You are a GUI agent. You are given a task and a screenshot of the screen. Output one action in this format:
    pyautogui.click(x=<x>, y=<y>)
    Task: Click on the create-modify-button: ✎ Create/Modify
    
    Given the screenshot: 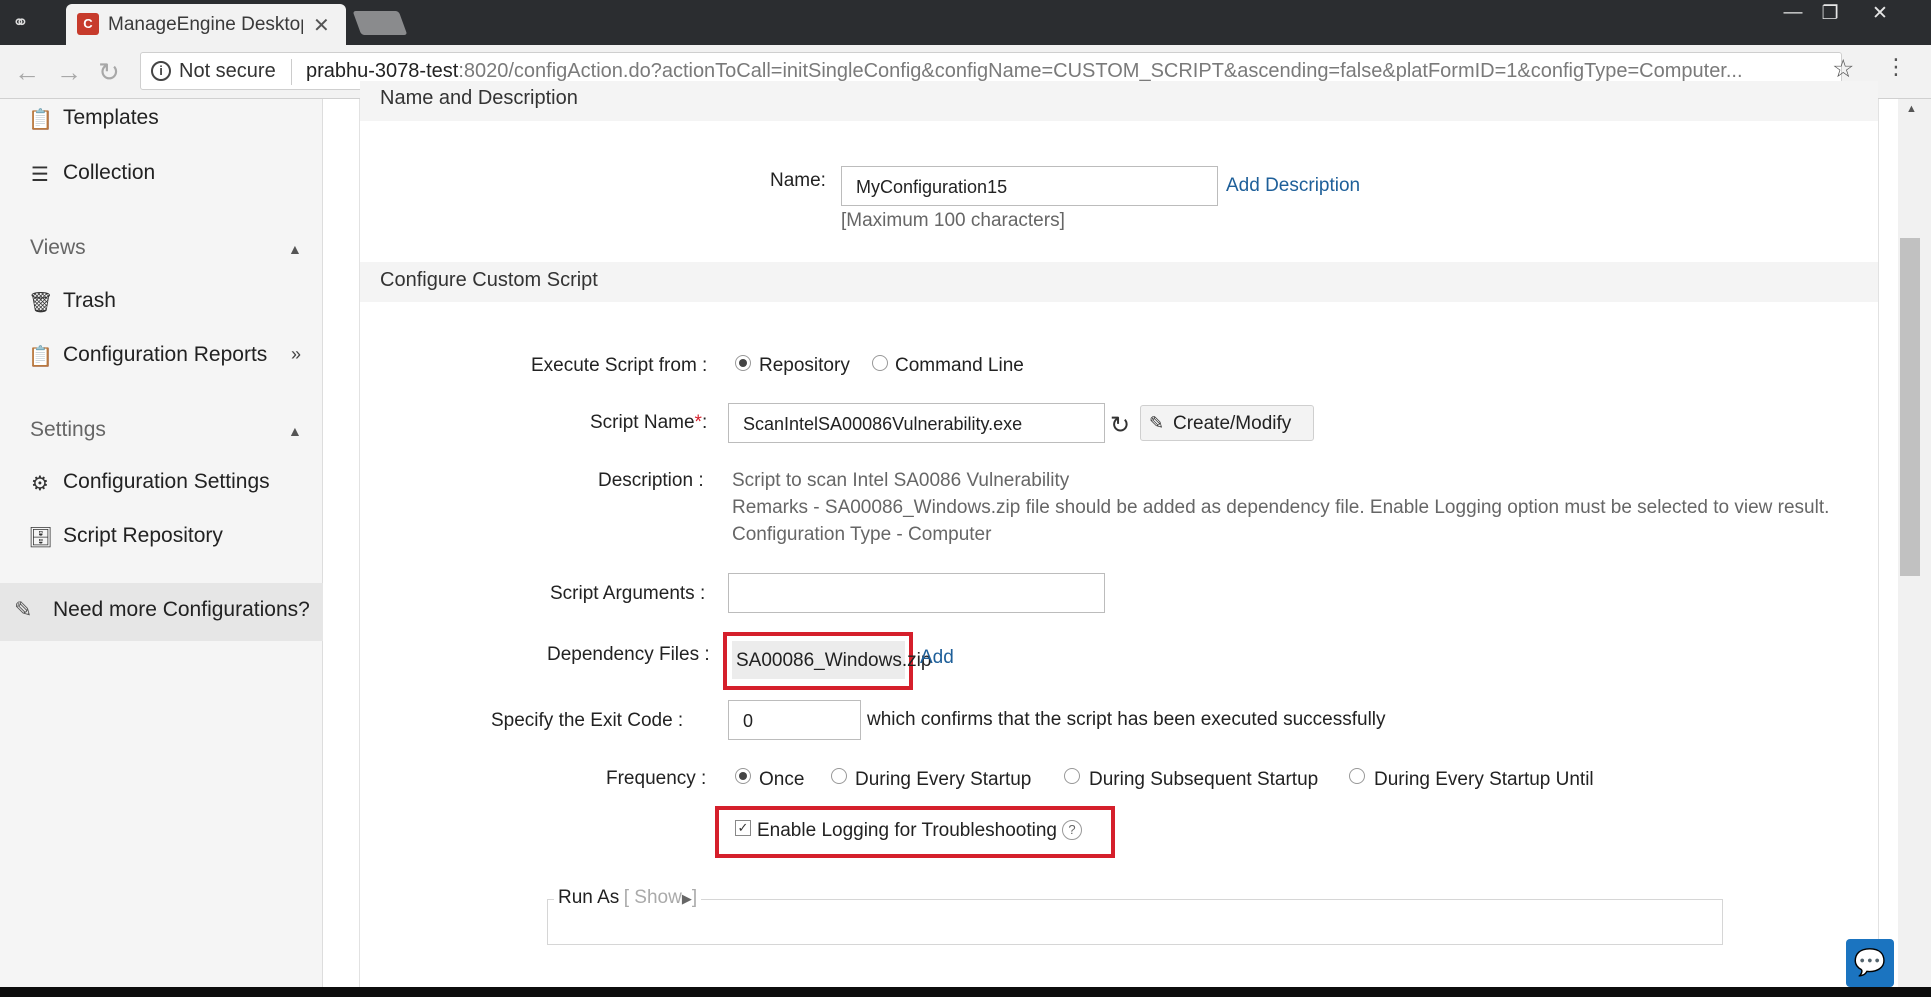 What is the action you would take?
    pyautogui.click(x=1227, y=423)
    